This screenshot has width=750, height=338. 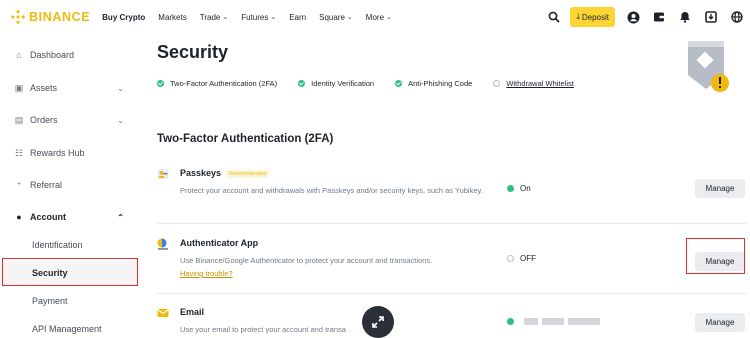 What do you see at coordinates (497, 83) in the screenshot?
I see `empty-circle-icon` at bounding box center [497, 83].